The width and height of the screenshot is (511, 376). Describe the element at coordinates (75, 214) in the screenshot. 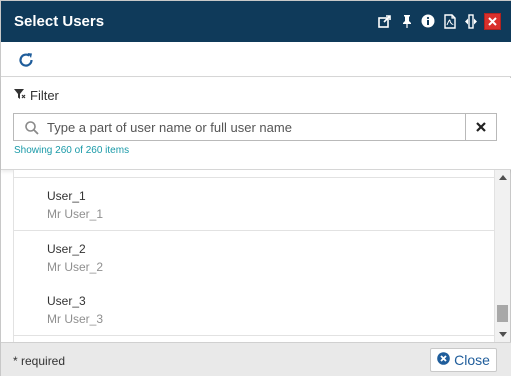

I see `user-full-name: Mr User_1` at that location.